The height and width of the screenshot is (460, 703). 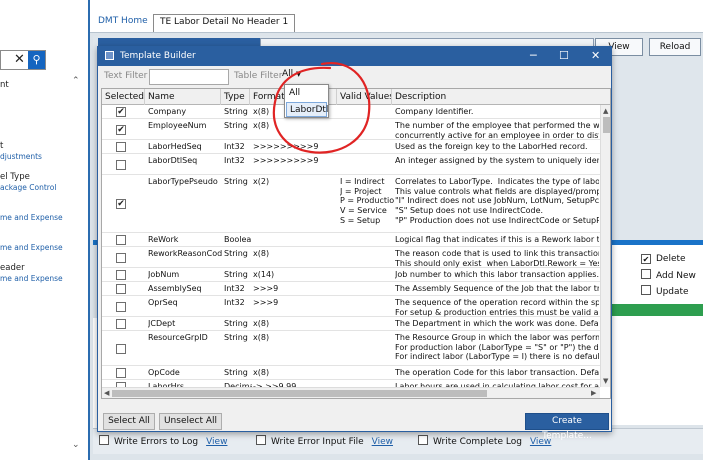 I want to click on cell-name: JCDept, so click(x=162, y=323).